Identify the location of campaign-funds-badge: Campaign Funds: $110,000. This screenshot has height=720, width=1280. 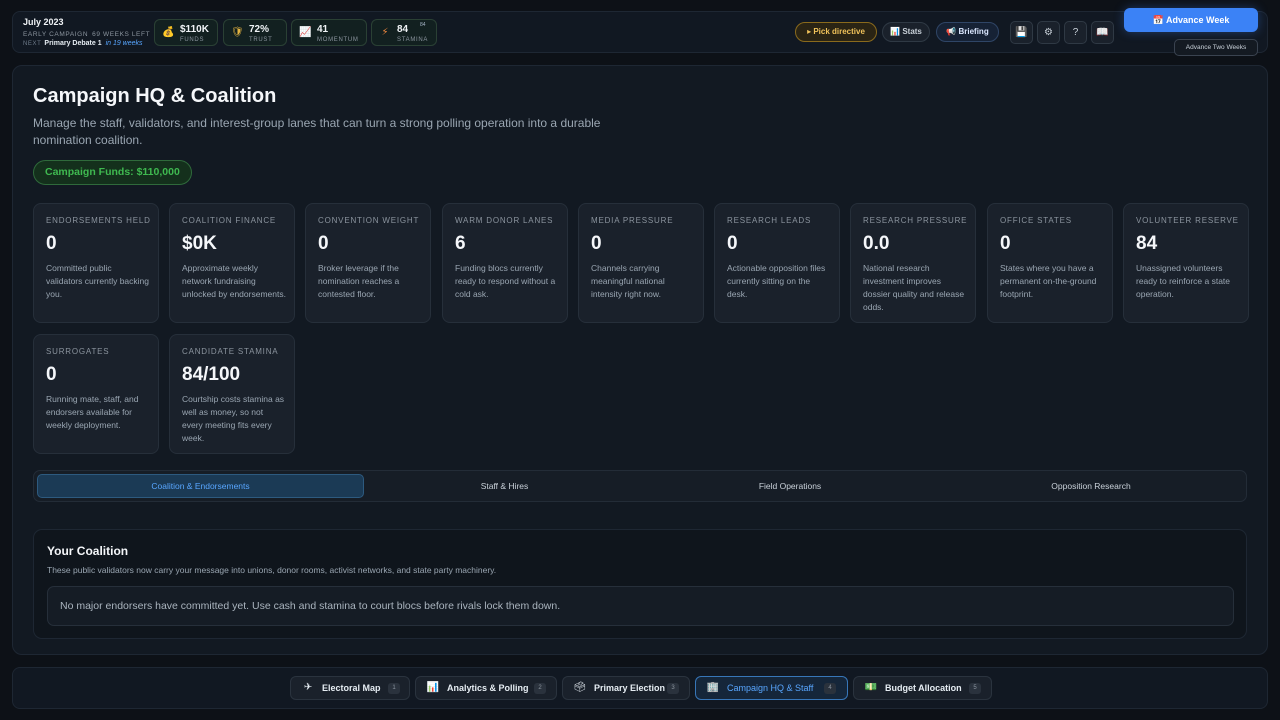
(112, 172).